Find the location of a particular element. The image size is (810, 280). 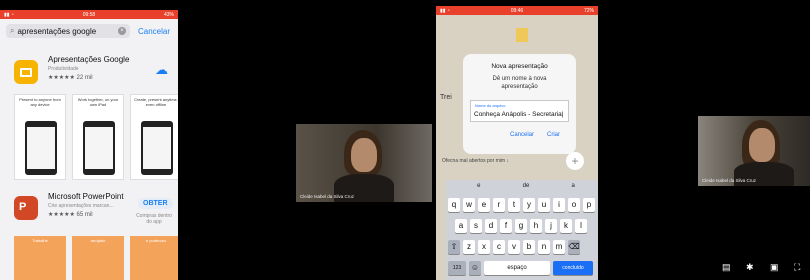

key-i: i is located at coordinates (559, 205).